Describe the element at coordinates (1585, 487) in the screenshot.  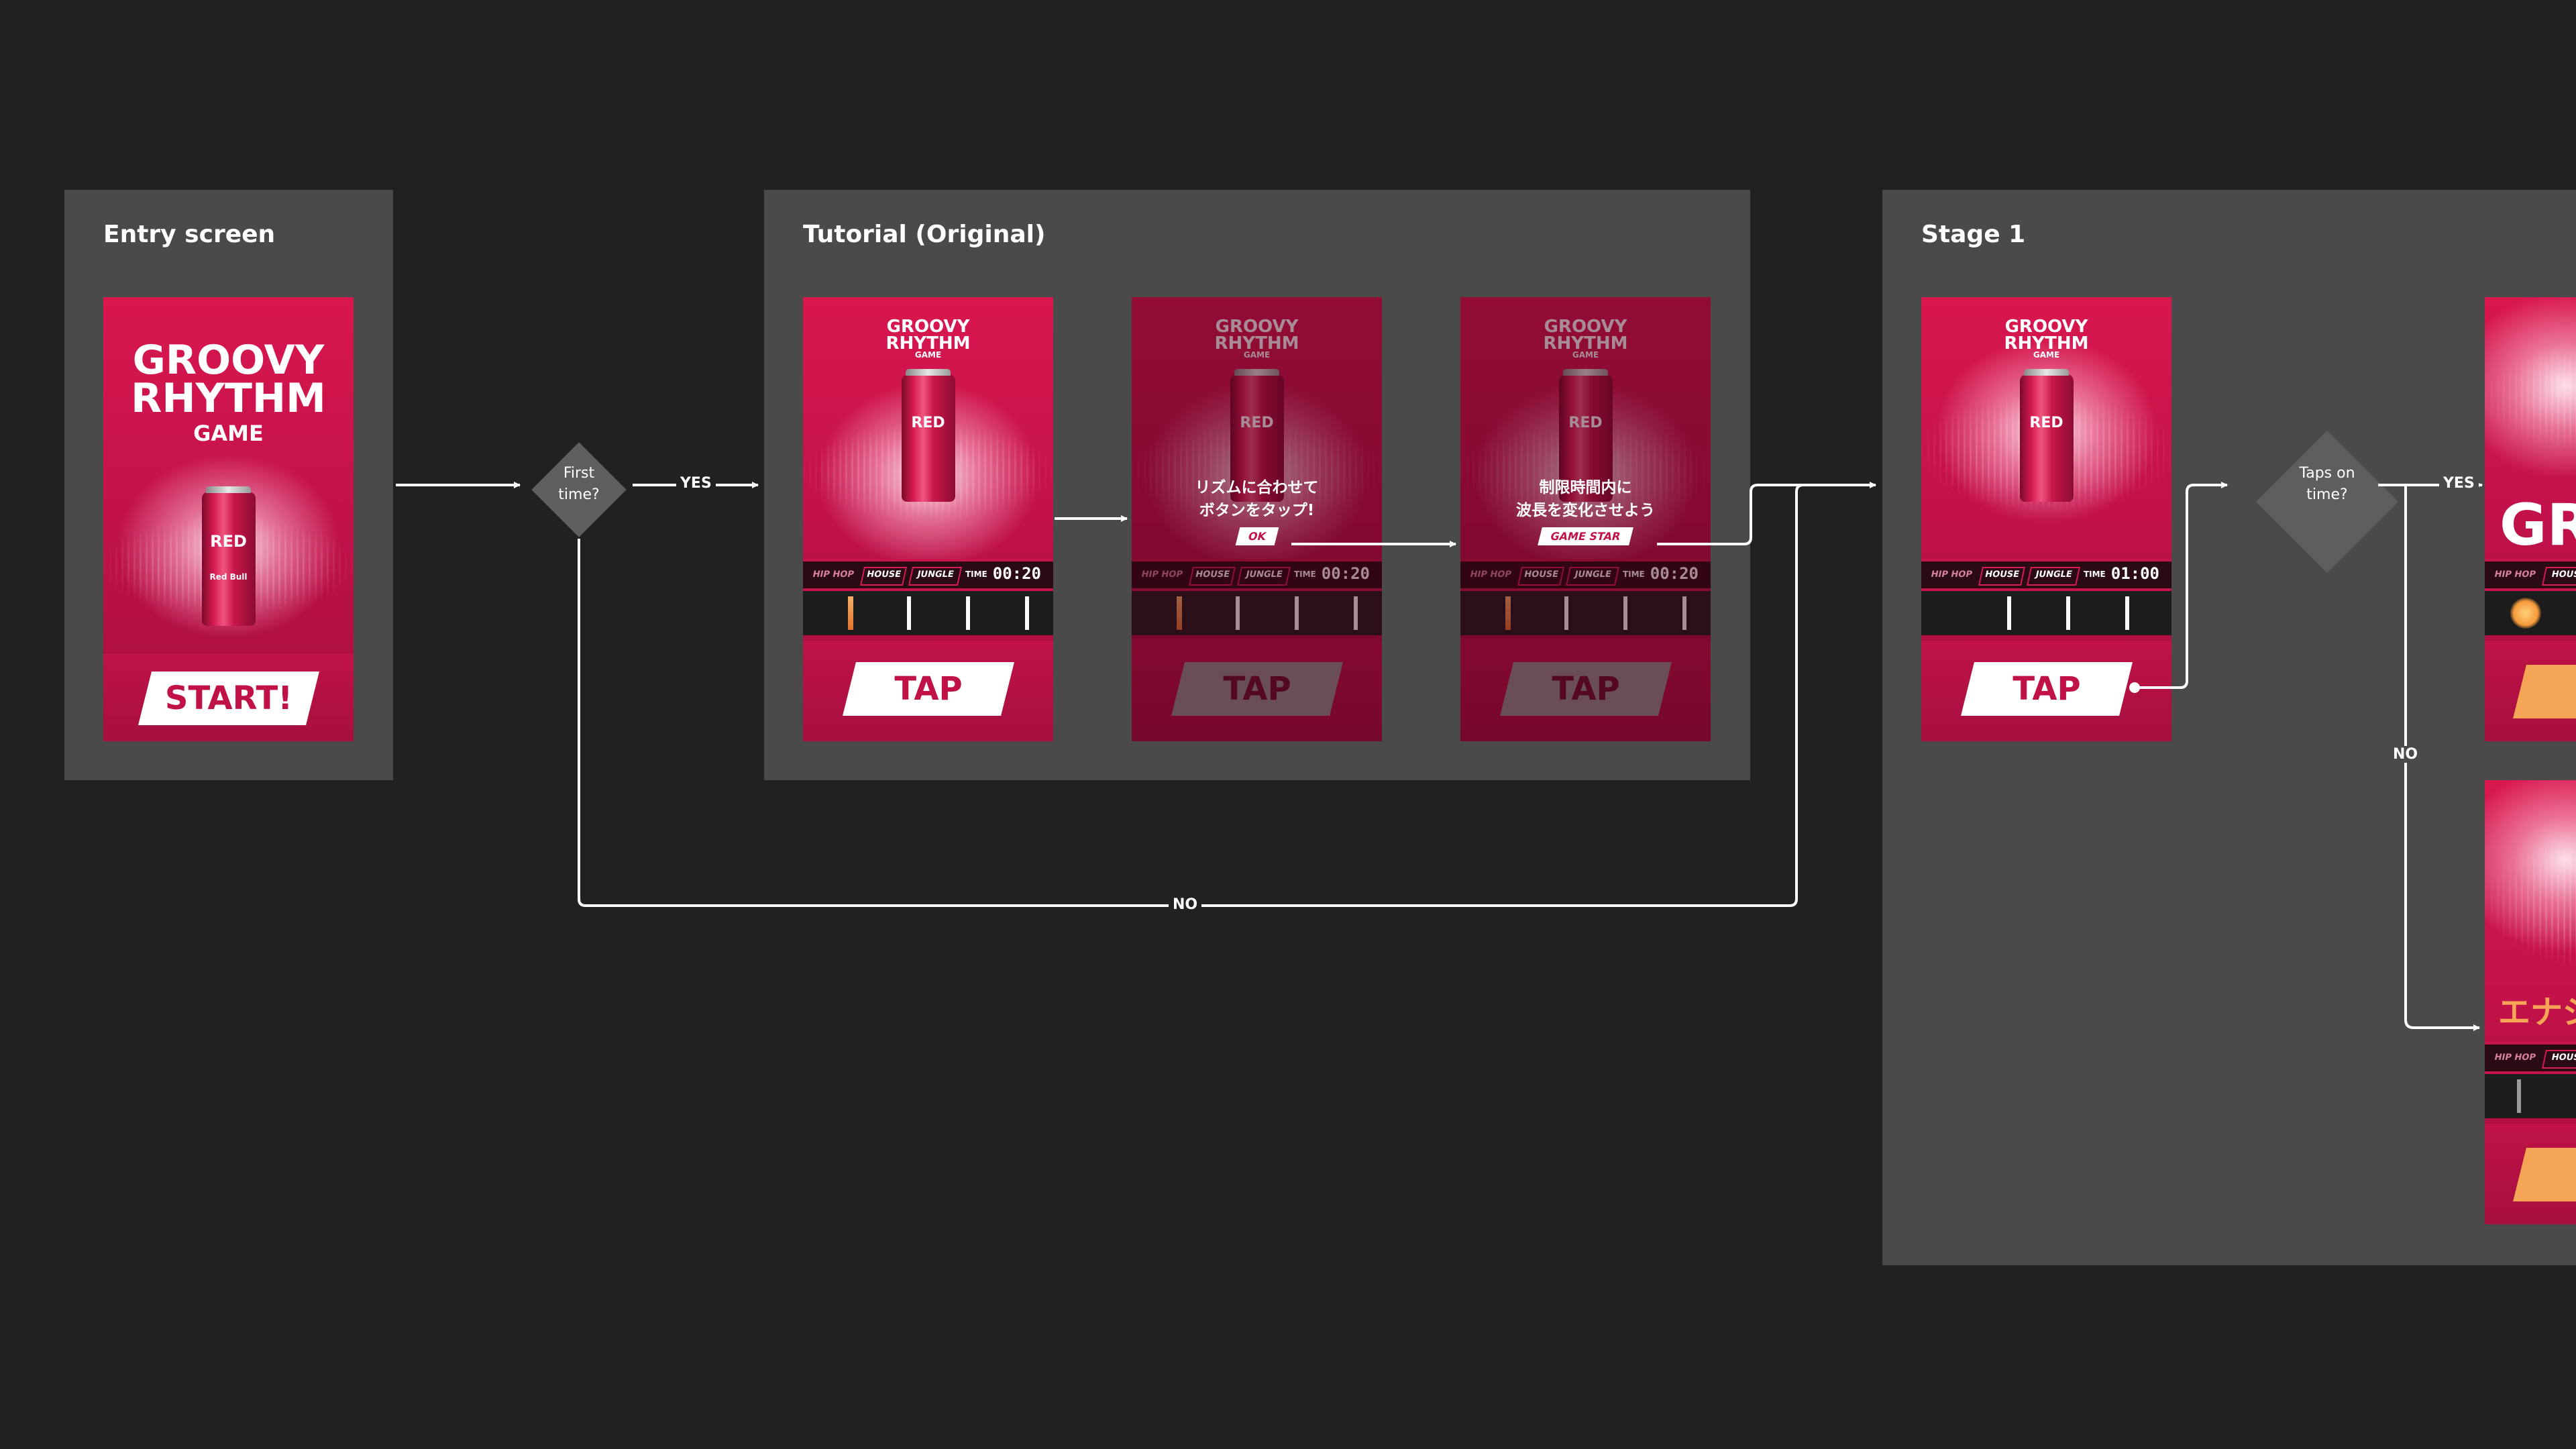
I see `modal-line: 制限時間内に` at that location.